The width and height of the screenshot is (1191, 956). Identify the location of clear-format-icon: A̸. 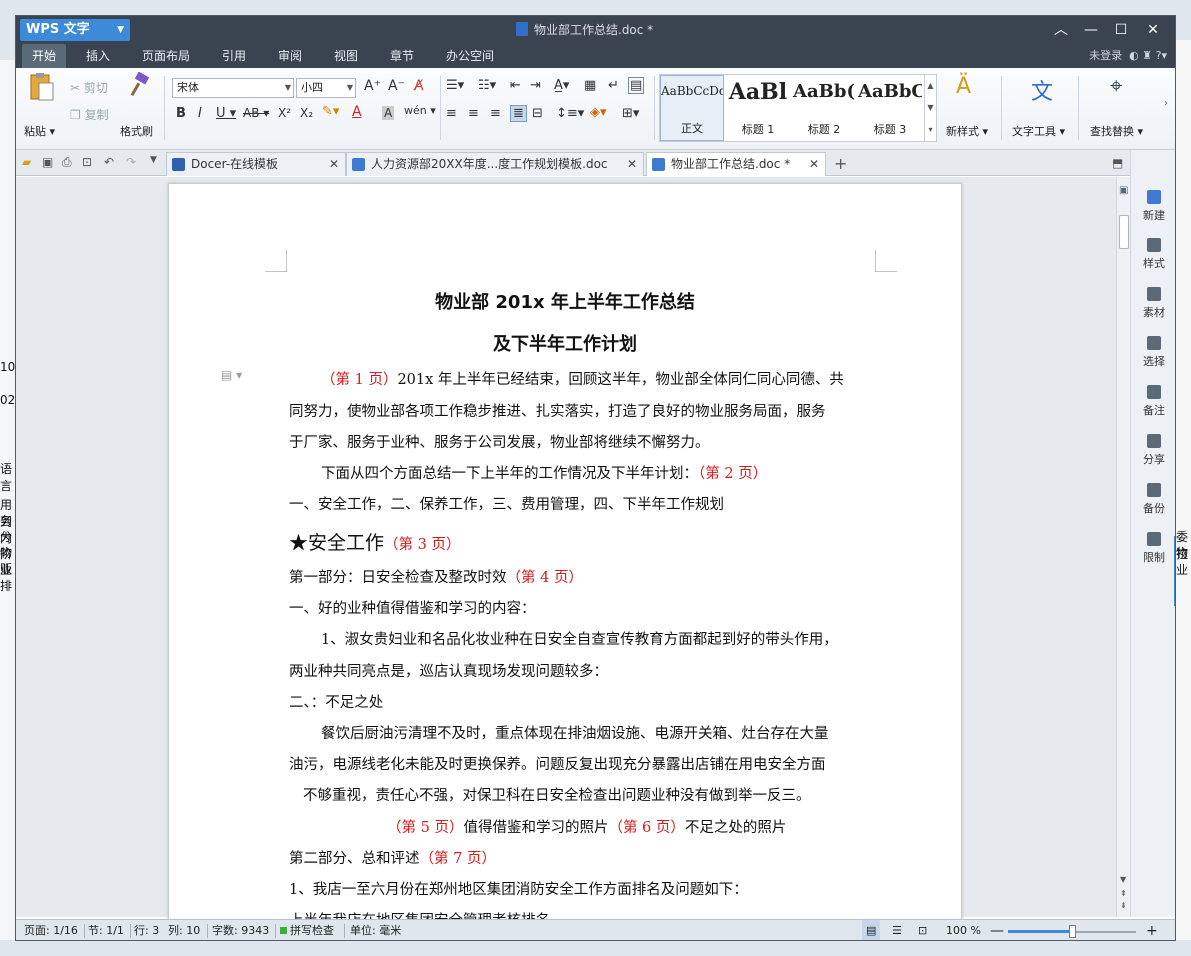
(419, 86).